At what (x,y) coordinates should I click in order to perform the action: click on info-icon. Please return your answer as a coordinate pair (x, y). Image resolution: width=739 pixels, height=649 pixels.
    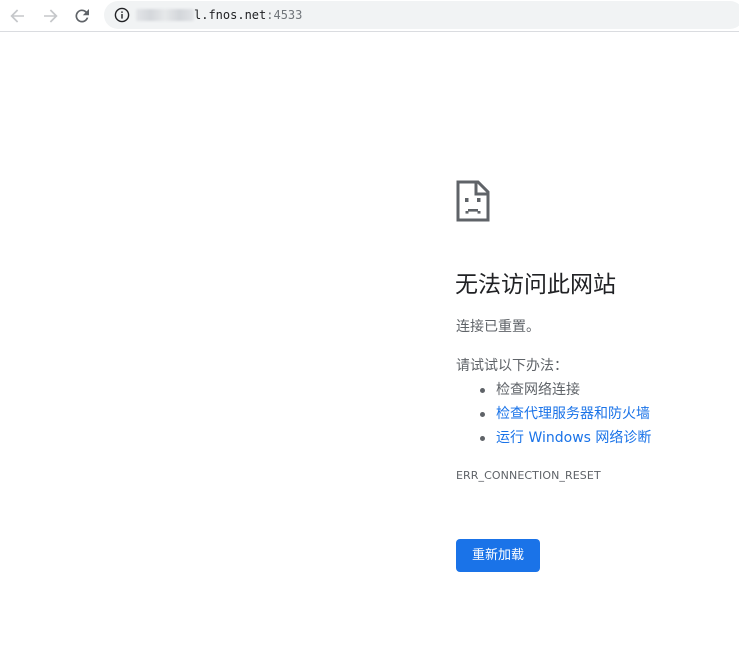
    Looking at the image, I should click on (122, 15).